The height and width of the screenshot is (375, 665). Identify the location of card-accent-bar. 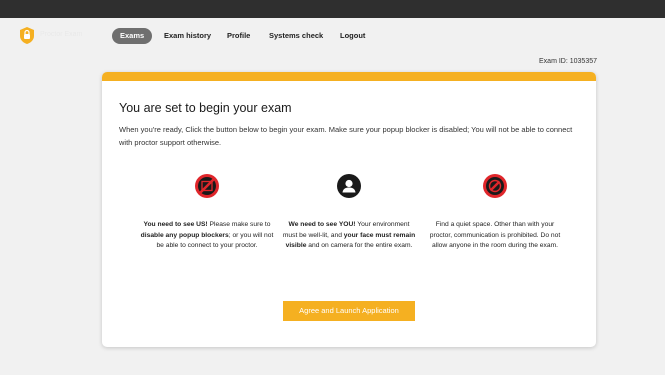
(349, 76).